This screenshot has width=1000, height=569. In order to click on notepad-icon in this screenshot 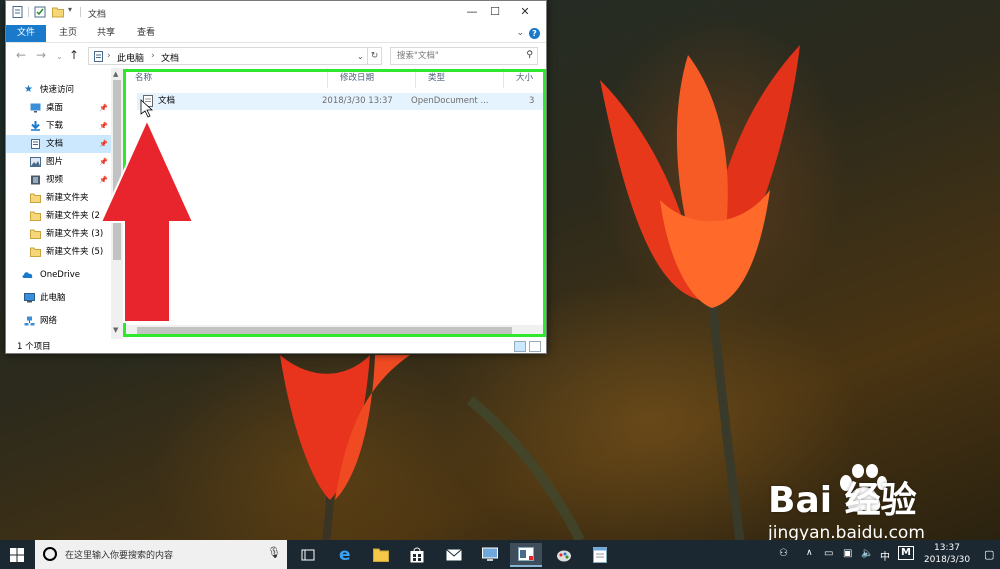, I will do `click(600, 555)`.